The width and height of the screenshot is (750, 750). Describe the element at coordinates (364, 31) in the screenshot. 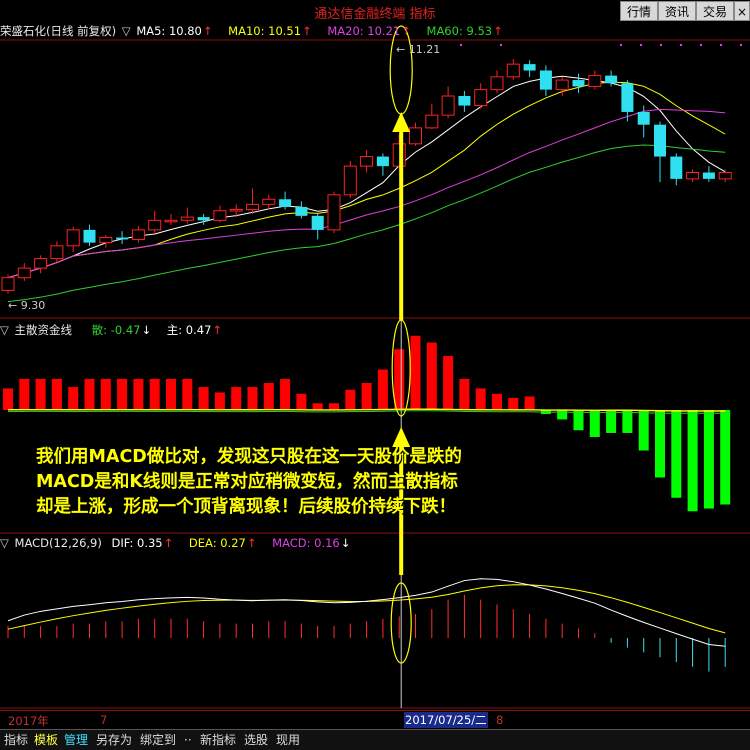

I see `indicator-value: MA20: 10.21` at that location.